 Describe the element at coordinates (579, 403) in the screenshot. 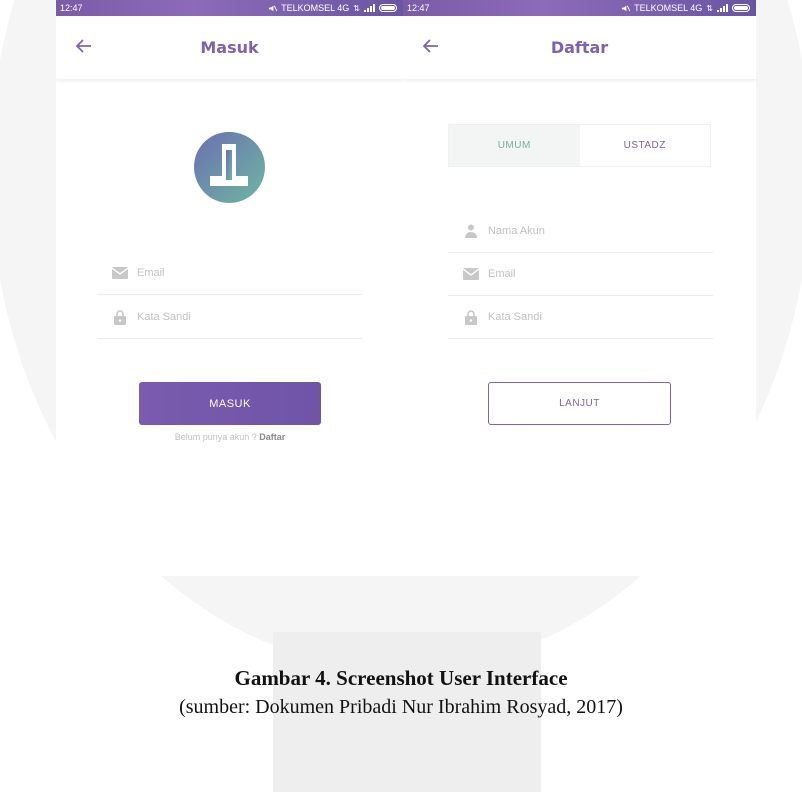

I see `next-button: LANJUT` at that location.